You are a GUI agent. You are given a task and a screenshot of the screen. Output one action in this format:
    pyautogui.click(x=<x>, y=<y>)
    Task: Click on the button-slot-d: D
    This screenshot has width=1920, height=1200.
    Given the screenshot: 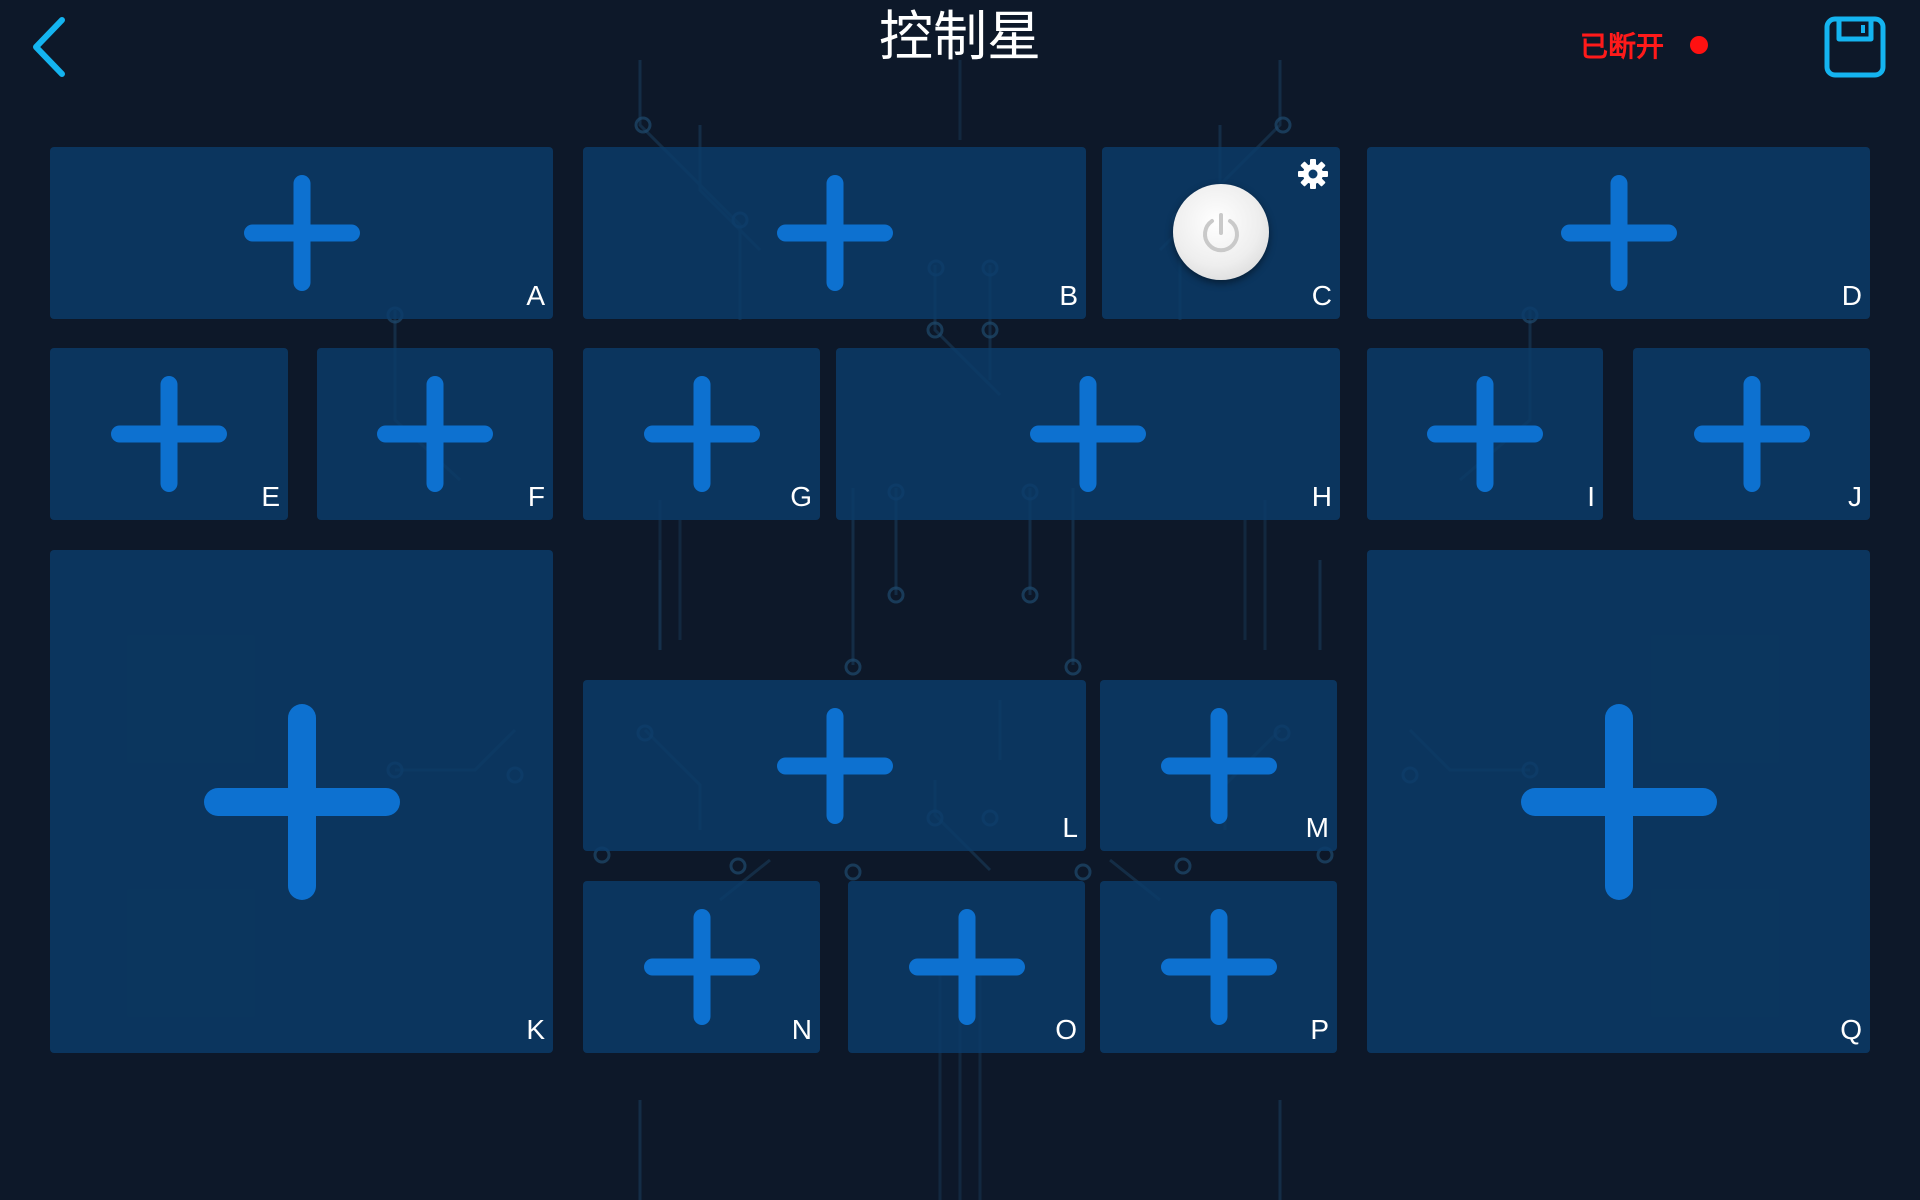 What is the action you would take?
    pyautogui.click(x=1618, y=233)
    